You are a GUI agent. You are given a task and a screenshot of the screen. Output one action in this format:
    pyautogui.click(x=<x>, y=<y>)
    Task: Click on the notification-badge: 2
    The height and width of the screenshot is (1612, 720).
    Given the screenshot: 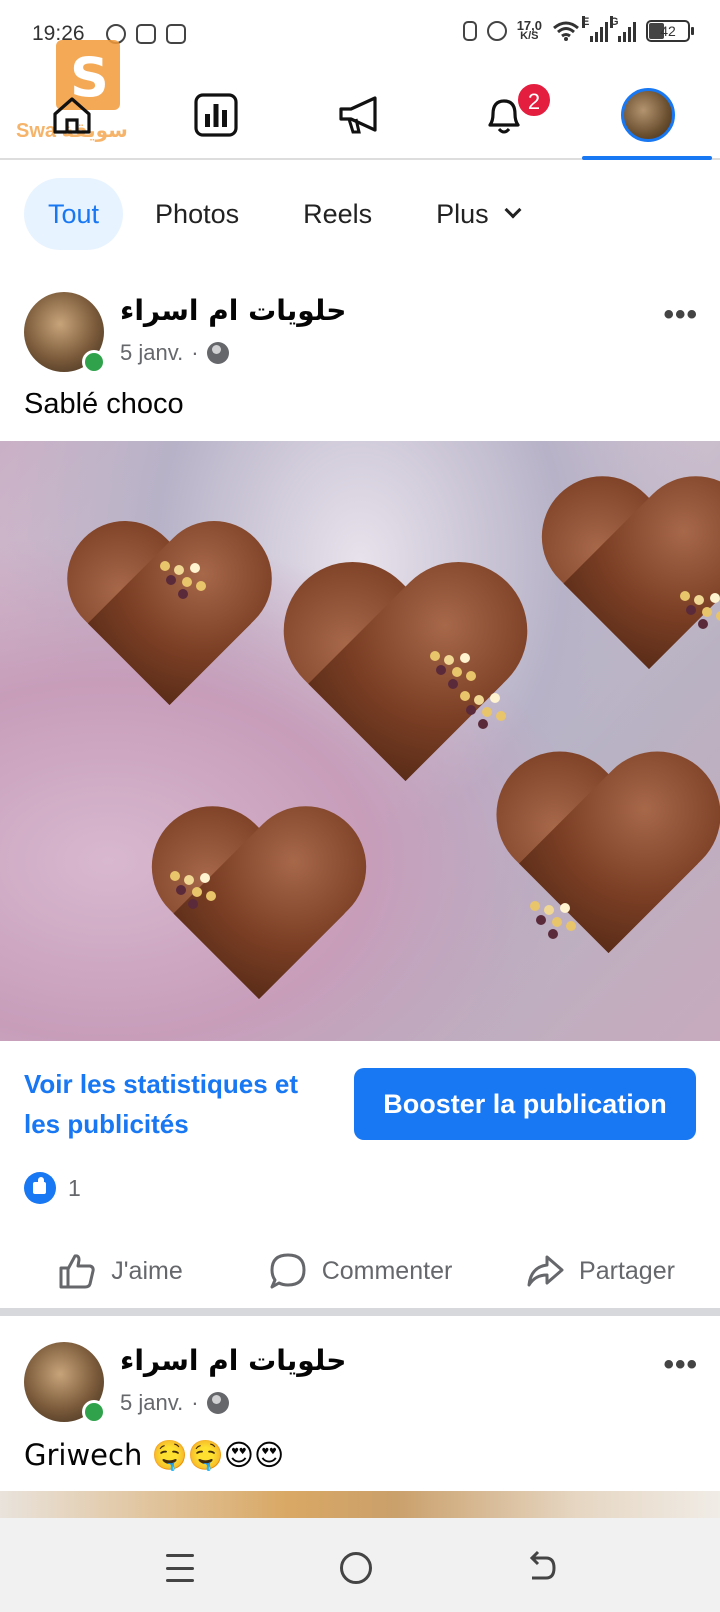 What is the action you would take?
    pyautogui.click(x=534, y=100)
    